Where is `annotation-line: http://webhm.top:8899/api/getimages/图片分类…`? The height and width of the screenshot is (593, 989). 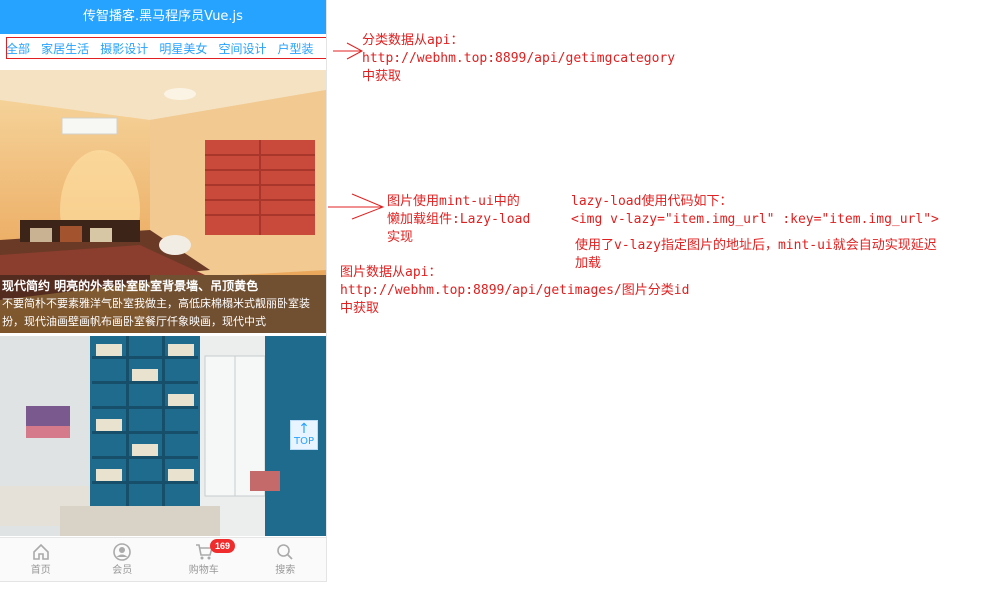
annotation-line: http://webhm.top:8899/api/getimages/图片分类… is located at coordinates (515, 290).